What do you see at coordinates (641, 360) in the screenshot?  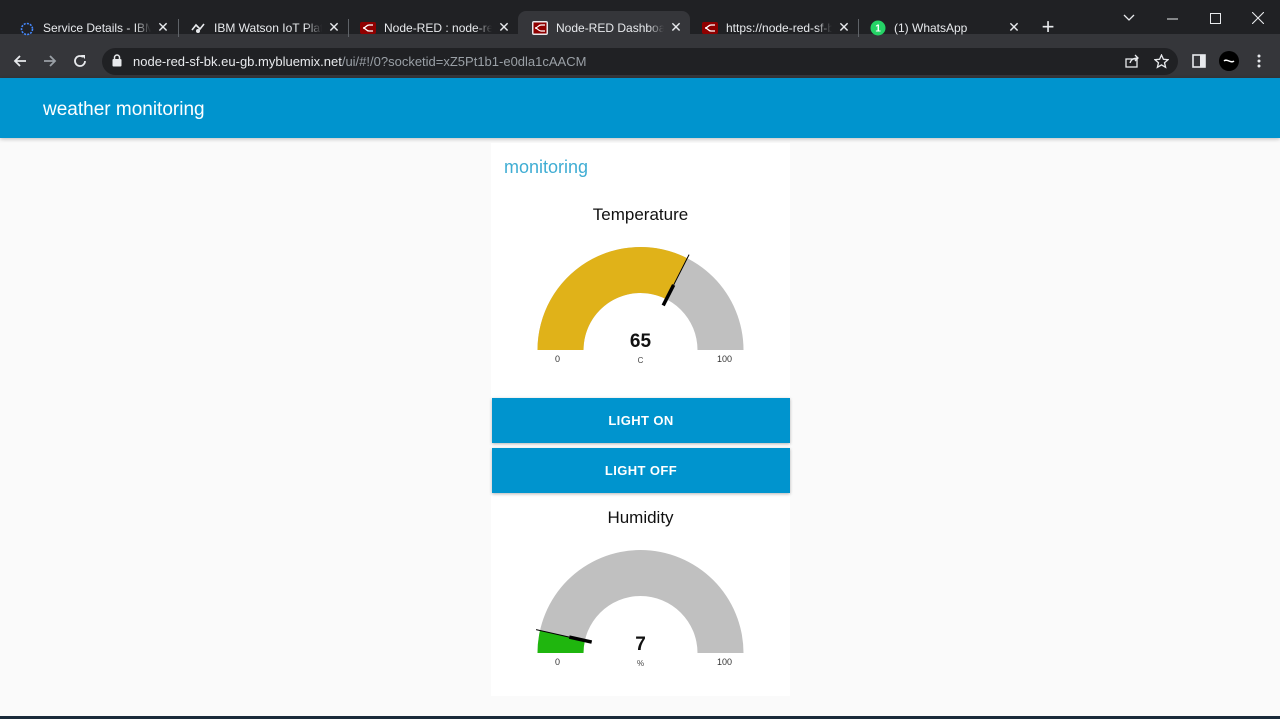 I see `temperature-units: C` at bounding box center [641, 360].